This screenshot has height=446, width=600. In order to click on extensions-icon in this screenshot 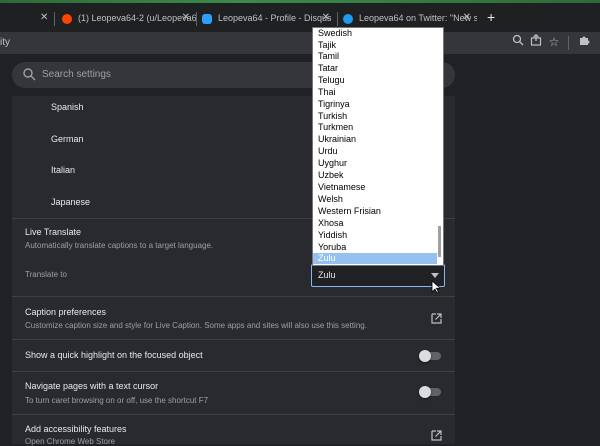, I will do `click(584, 42)`.